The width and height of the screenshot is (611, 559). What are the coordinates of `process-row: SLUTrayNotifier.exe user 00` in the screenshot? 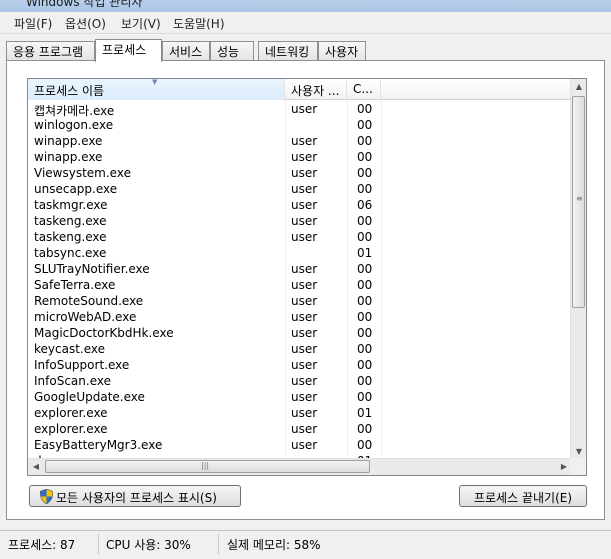 It's located at (300, 269).